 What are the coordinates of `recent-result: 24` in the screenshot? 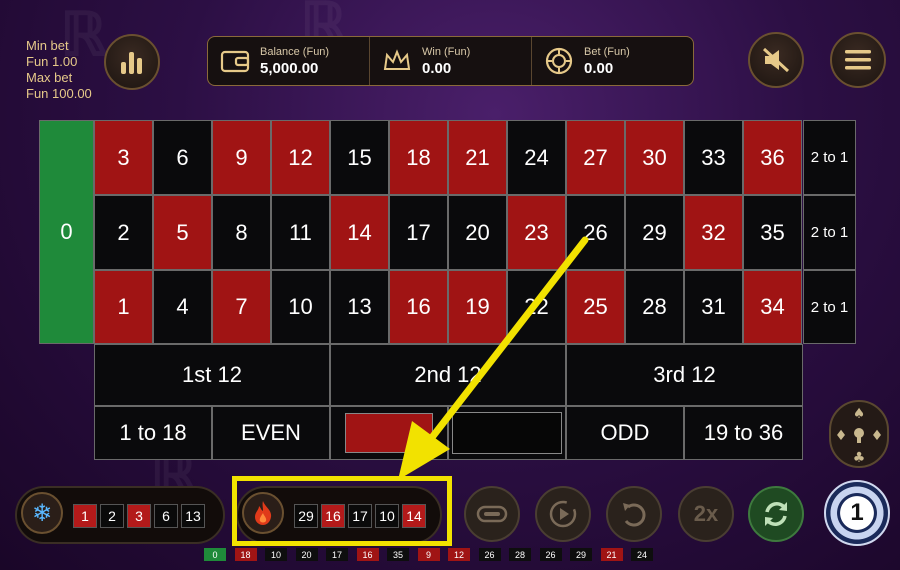 It's located at (642, 554).